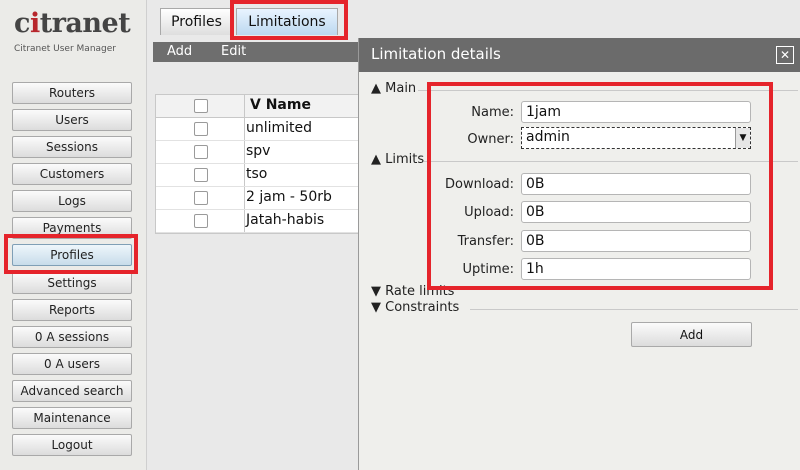 The image size is (800, 470). What do you see at coordinates (485, 241) in the screenshot?
I see `transfer-label: Transfer:` at bounding box center [485, 241].